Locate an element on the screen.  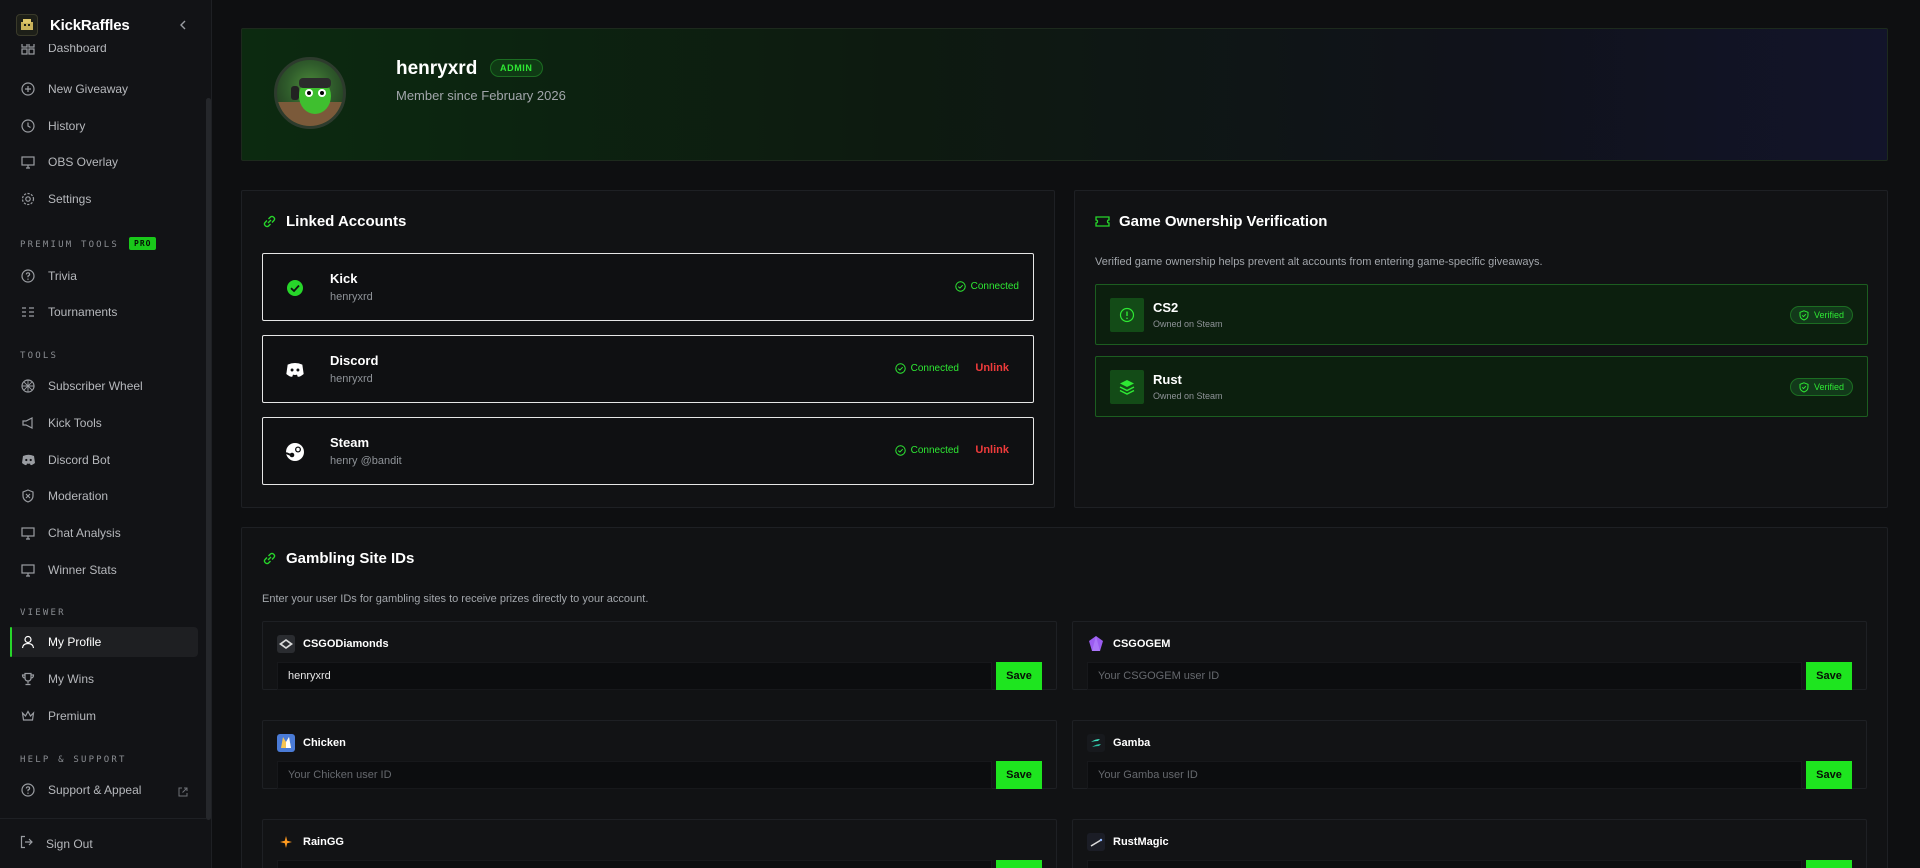
crown-icon is located at coordinates (28, 716).